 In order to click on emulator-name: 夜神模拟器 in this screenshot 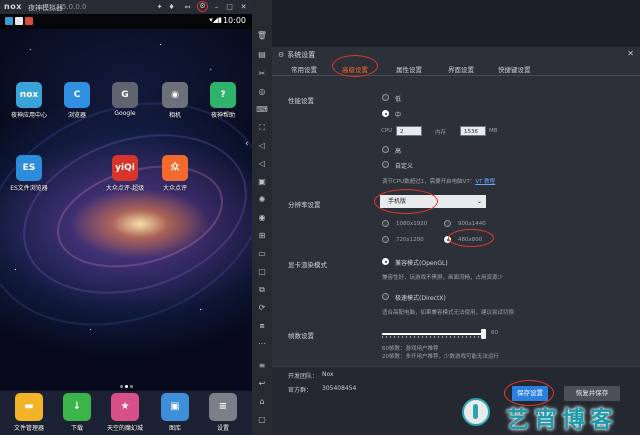, I will do `click(45, 8)`.